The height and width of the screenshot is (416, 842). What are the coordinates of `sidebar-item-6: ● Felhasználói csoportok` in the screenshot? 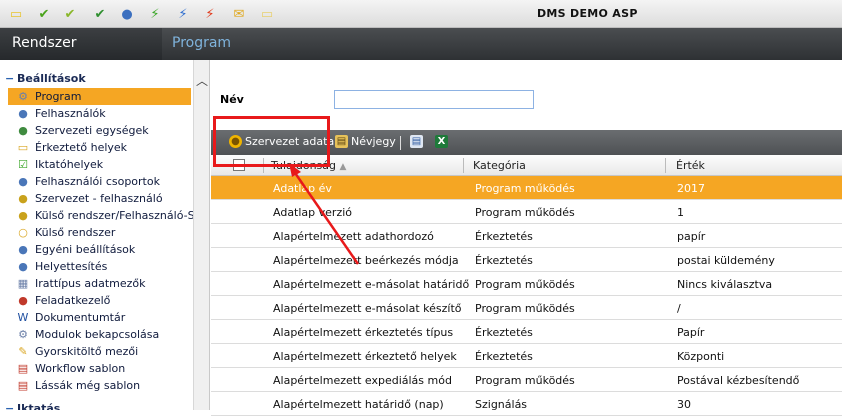 It's located at (99, 181).